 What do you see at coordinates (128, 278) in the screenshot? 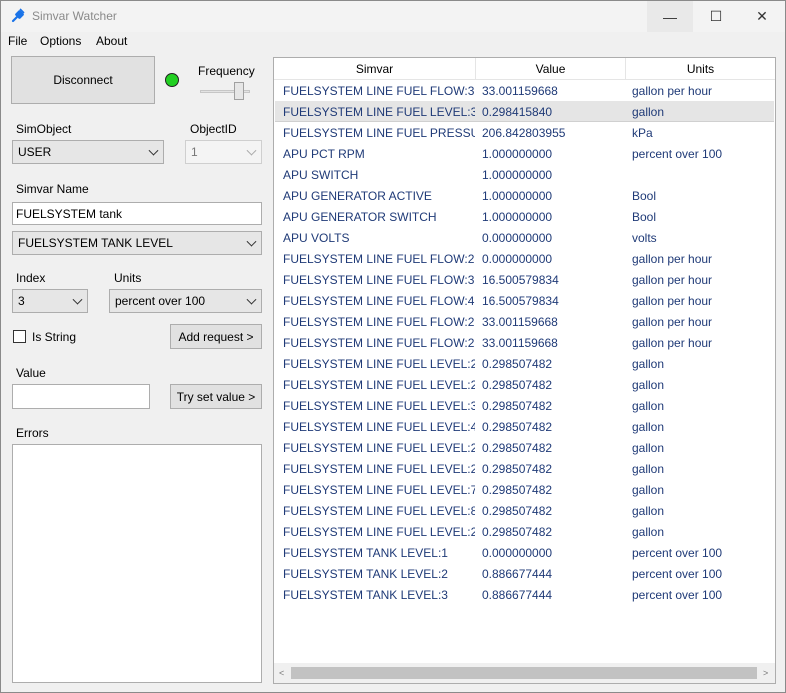
I see `units-label: Units` at bounding box center [128, 278].